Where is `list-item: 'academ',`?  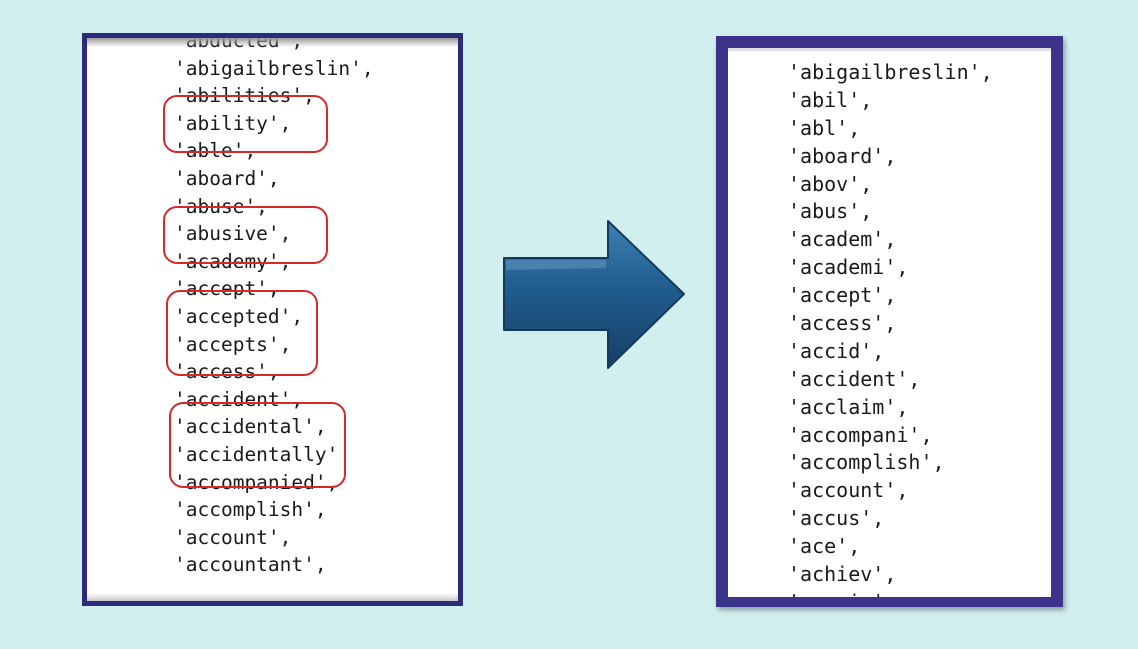 list-item: 'academ', is located at coordinates (842, 239).